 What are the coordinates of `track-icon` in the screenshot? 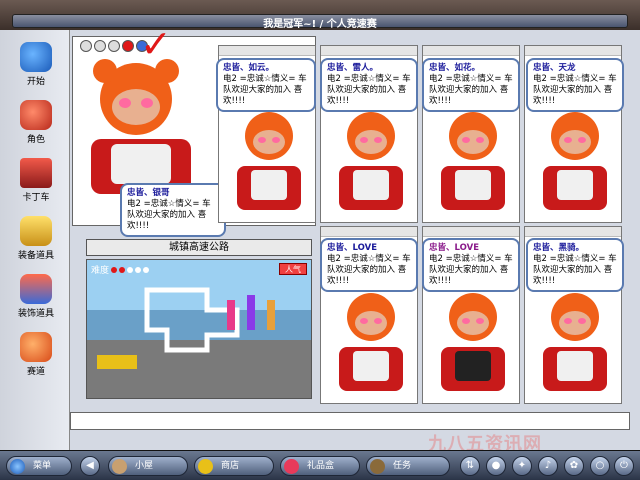 It's located at (36, 347).